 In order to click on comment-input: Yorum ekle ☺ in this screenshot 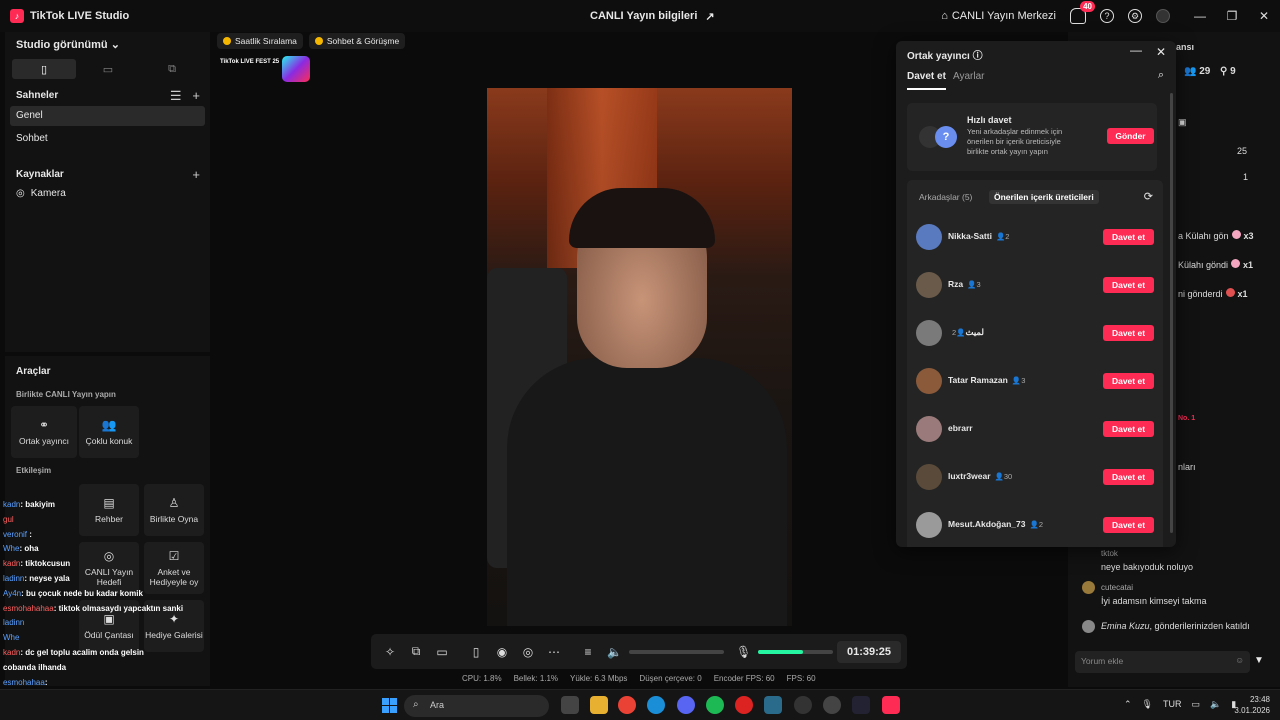, I will do `click(1162, 662)`.